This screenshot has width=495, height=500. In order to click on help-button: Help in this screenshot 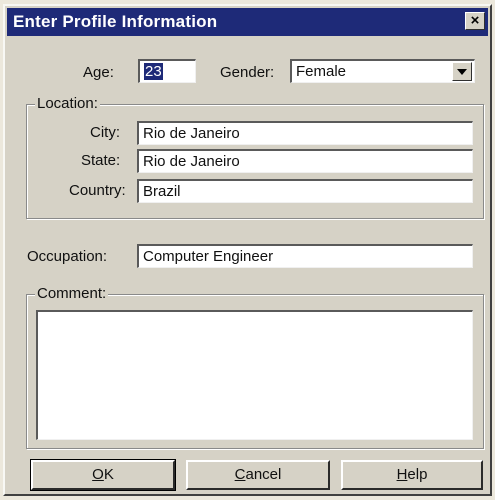, I will do `click(412, 475)`.